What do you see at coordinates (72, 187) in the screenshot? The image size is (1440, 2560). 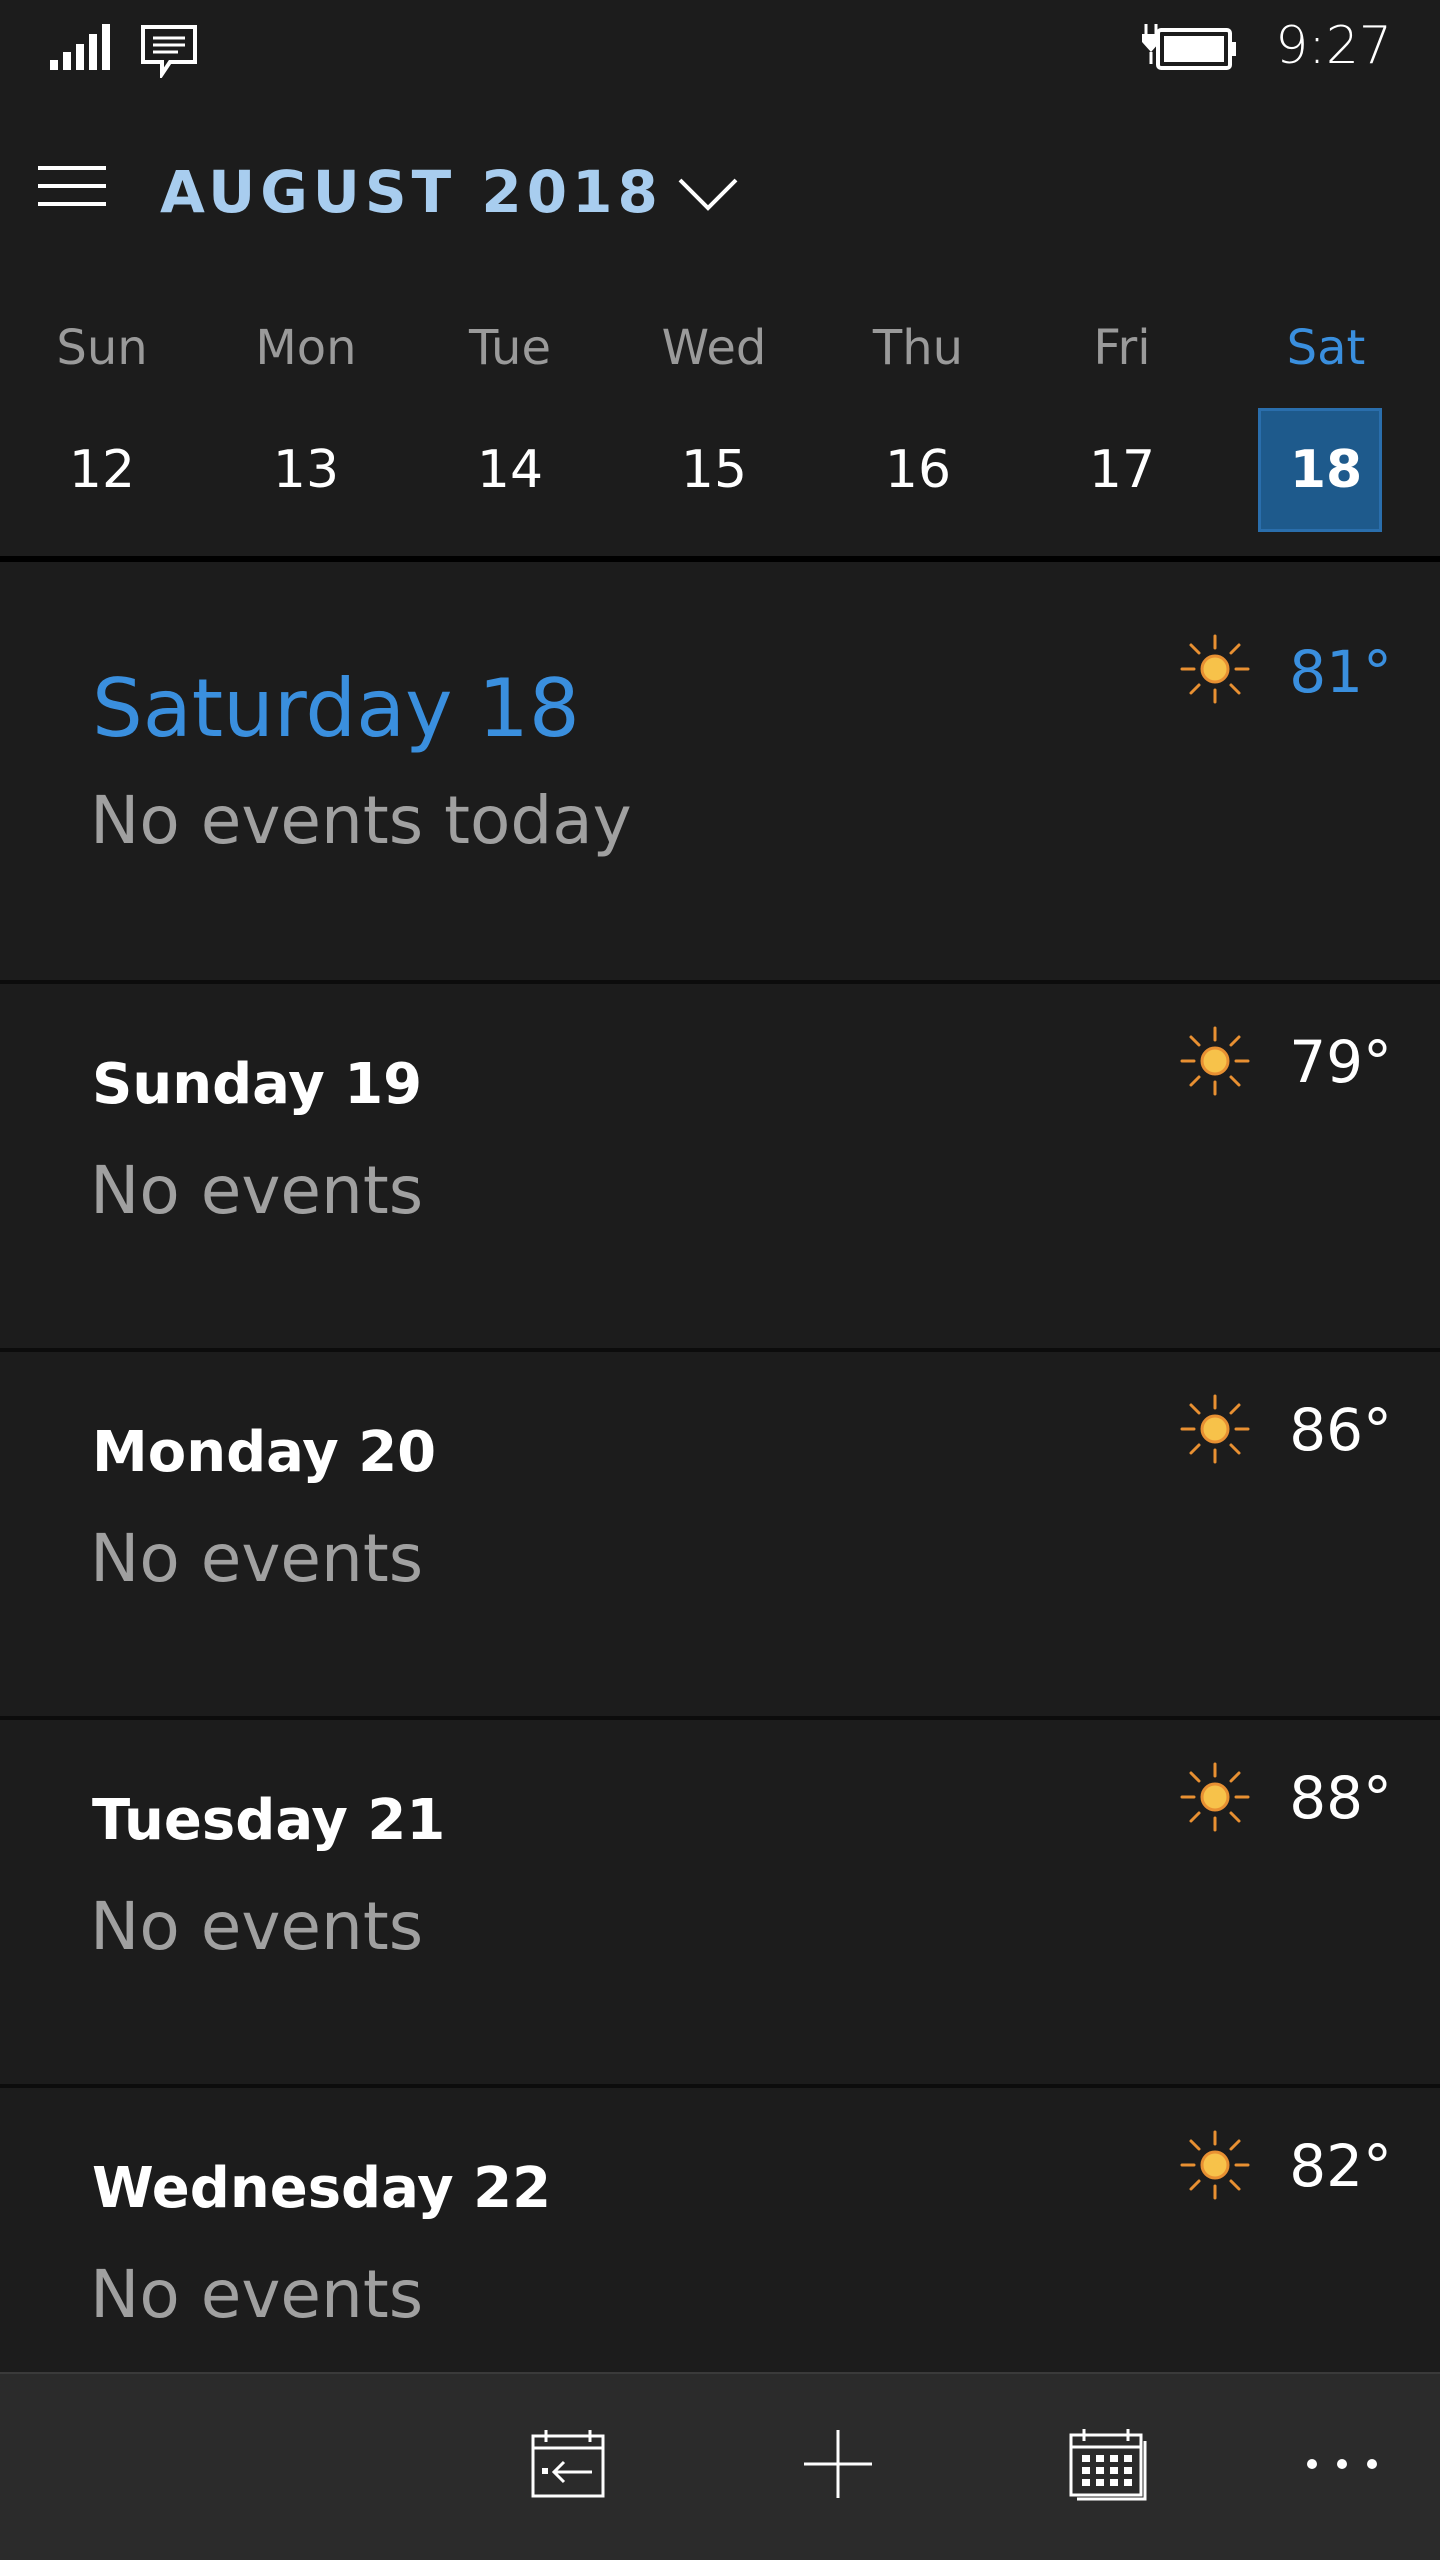 I see `hamburger-icon` at bounding box center [72, 187].